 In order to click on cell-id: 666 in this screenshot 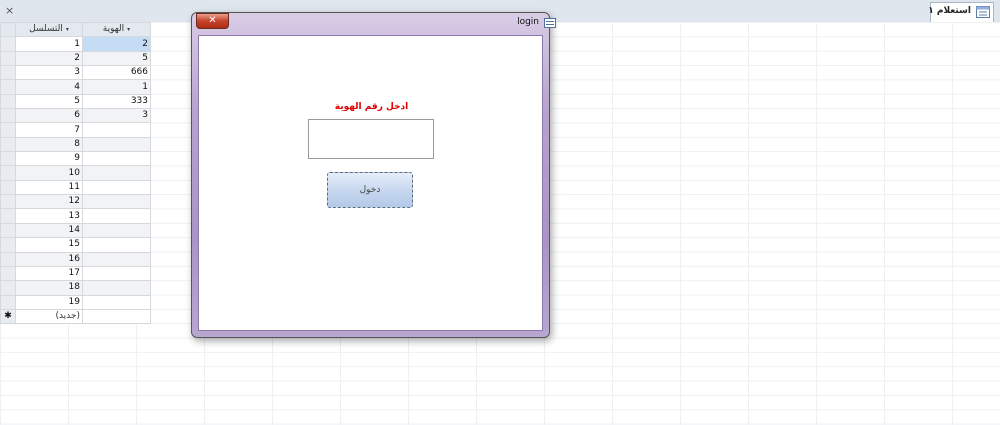, I will do `click(116, 73)`.